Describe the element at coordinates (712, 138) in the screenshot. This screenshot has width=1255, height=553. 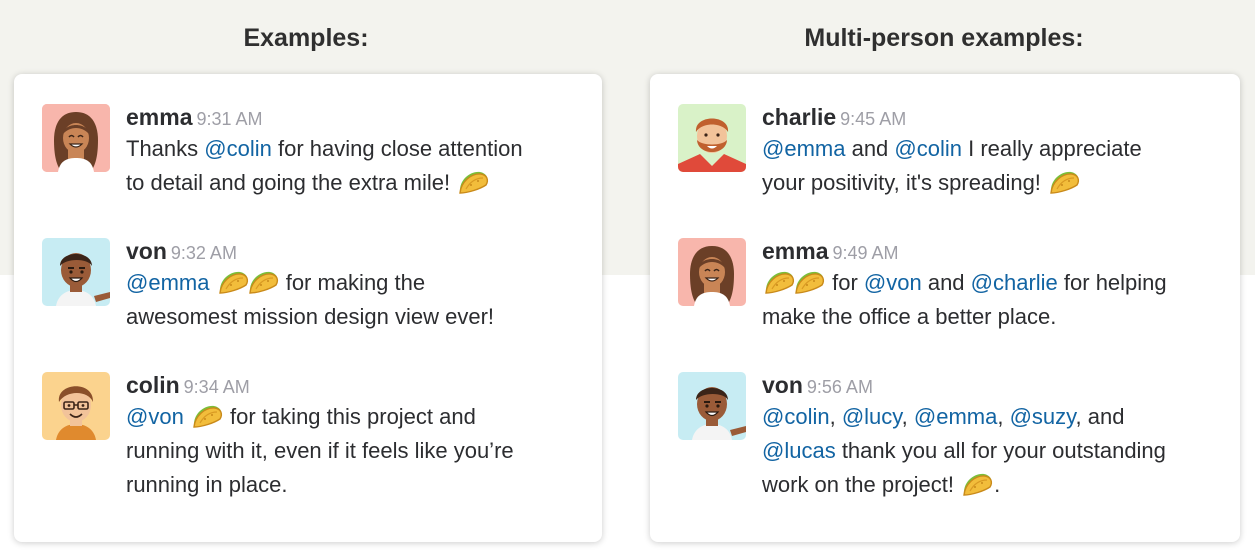
I see `charlie-avatar` at that location.